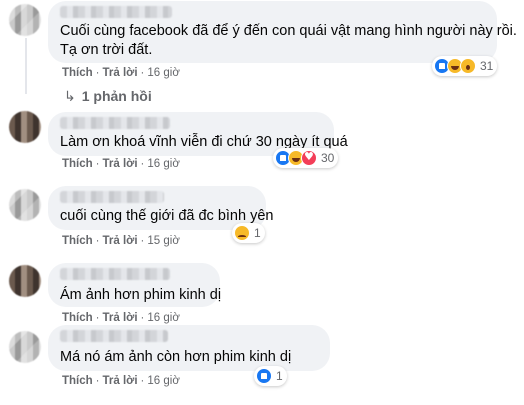 The width and height of the screenshot is (524, 405). What do you see at coordinates (160, 208) in the screenshot?
I see `comment-bubble: cuối cùng thế giới đã đc bình yên` at bounding box center [160, 208].